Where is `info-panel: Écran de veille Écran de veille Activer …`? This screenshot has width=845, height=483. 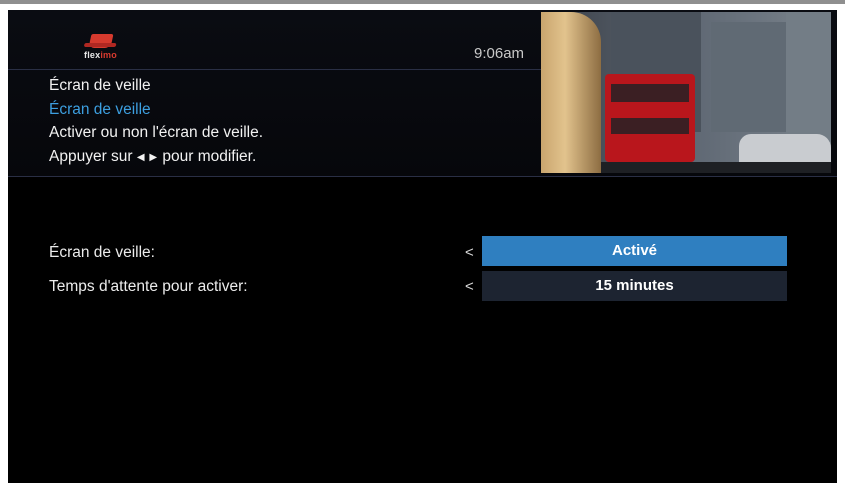
info-panel: Écran de veille Écran de veille Activer … is located at coordinates (156, 121).